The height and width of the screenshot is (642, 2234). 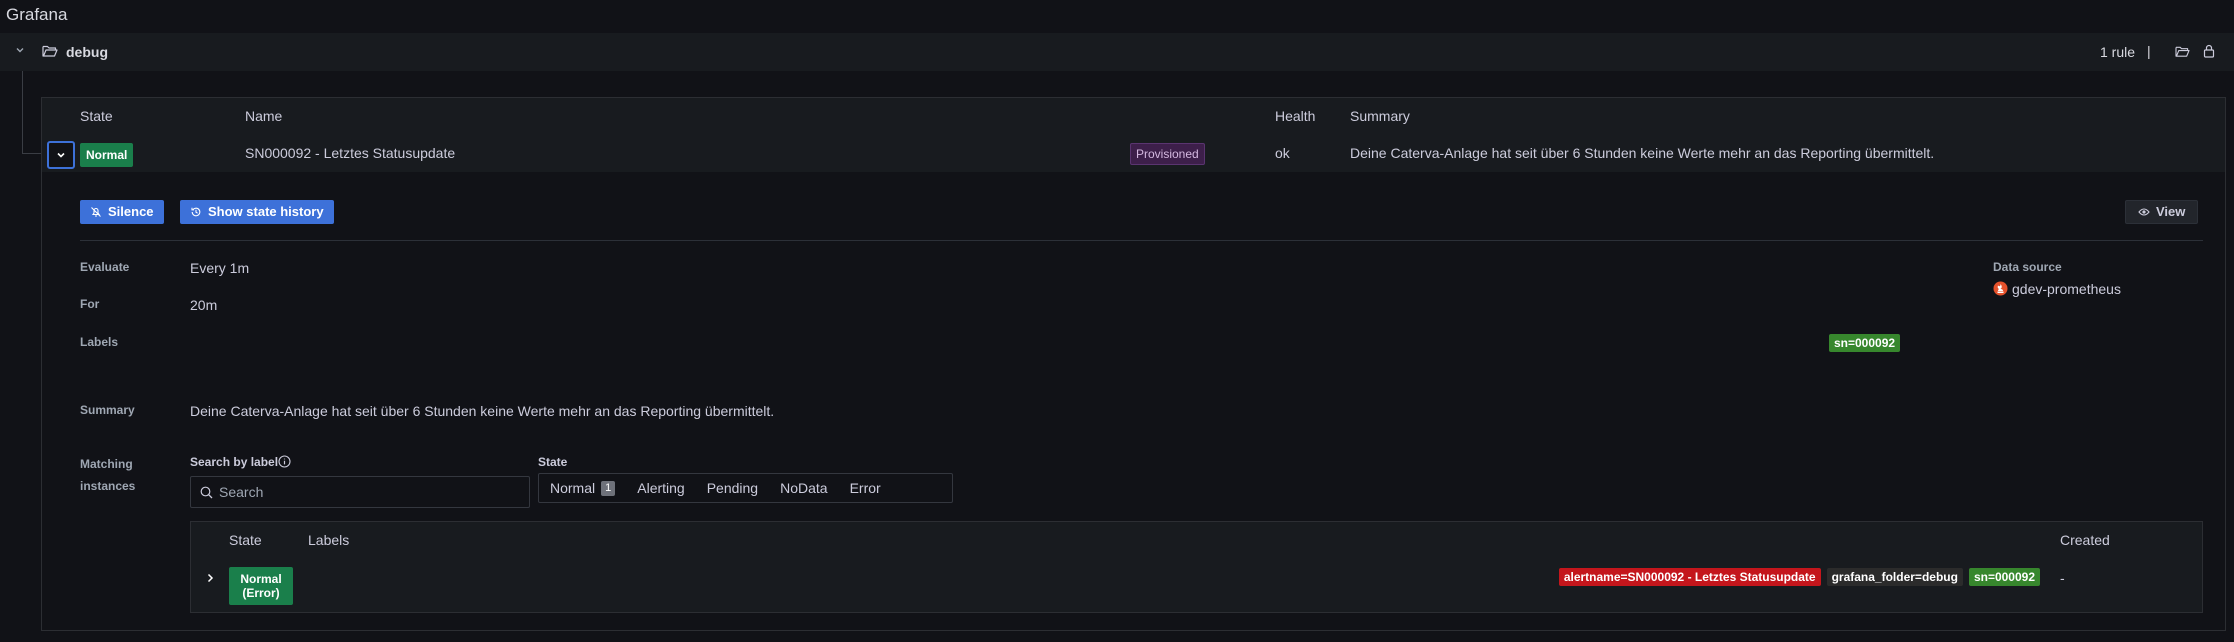 What do you see at coordinates (105, 267) in the screenshot?
I see `evaluate-label: Evaluate` at bounding box center [105, 267].